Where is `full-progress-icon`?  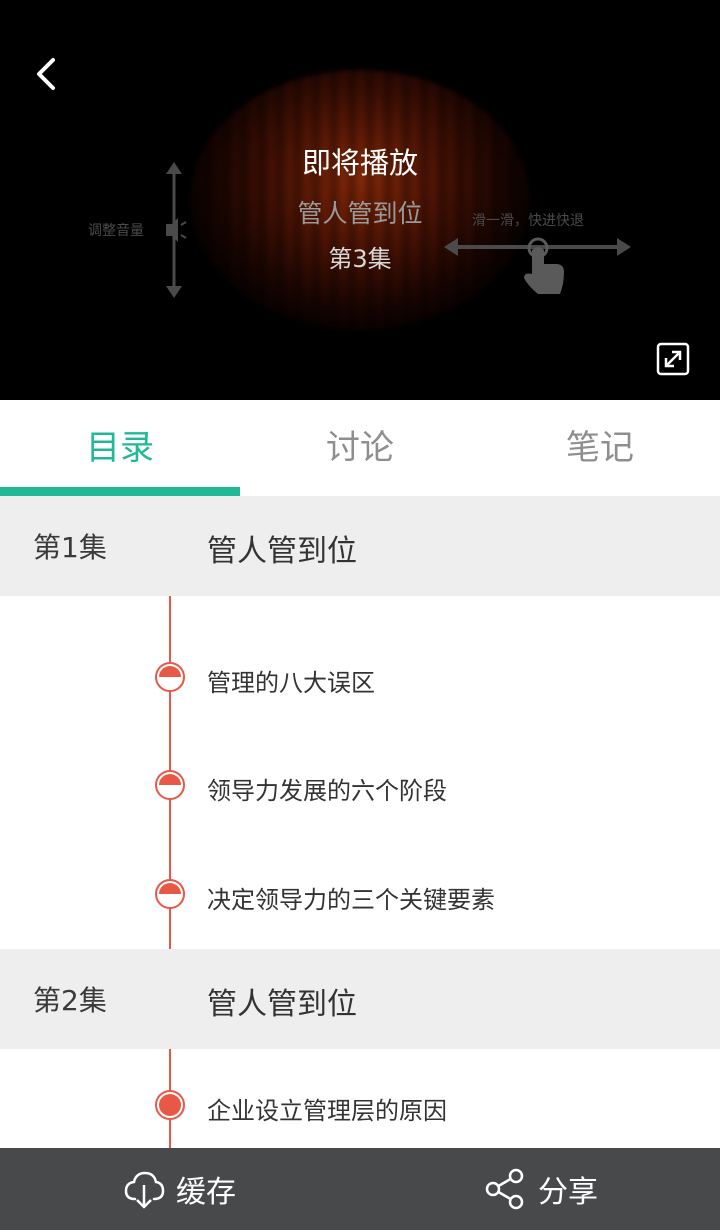 full-progress-icon is located at coordinates (170, 1105).